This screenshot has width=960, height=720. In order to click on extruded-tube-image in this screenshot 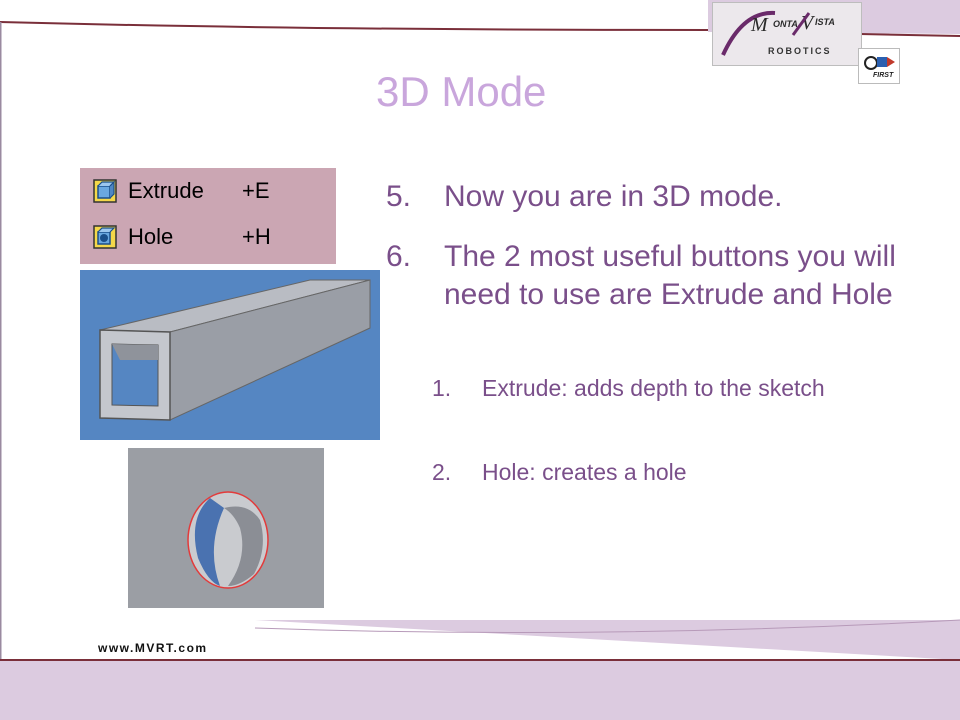, I will do `click(230, 355)`.